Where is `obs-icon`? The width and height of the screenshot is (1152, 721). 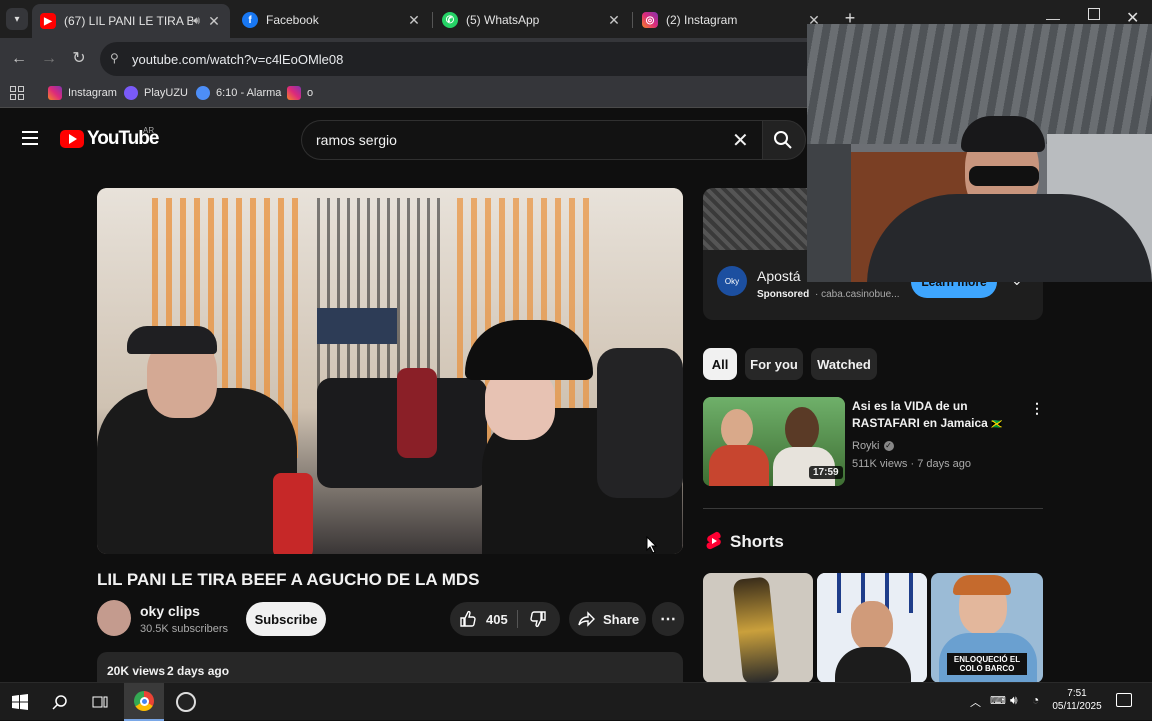
obs-icon is located at coordinates (186, 702).